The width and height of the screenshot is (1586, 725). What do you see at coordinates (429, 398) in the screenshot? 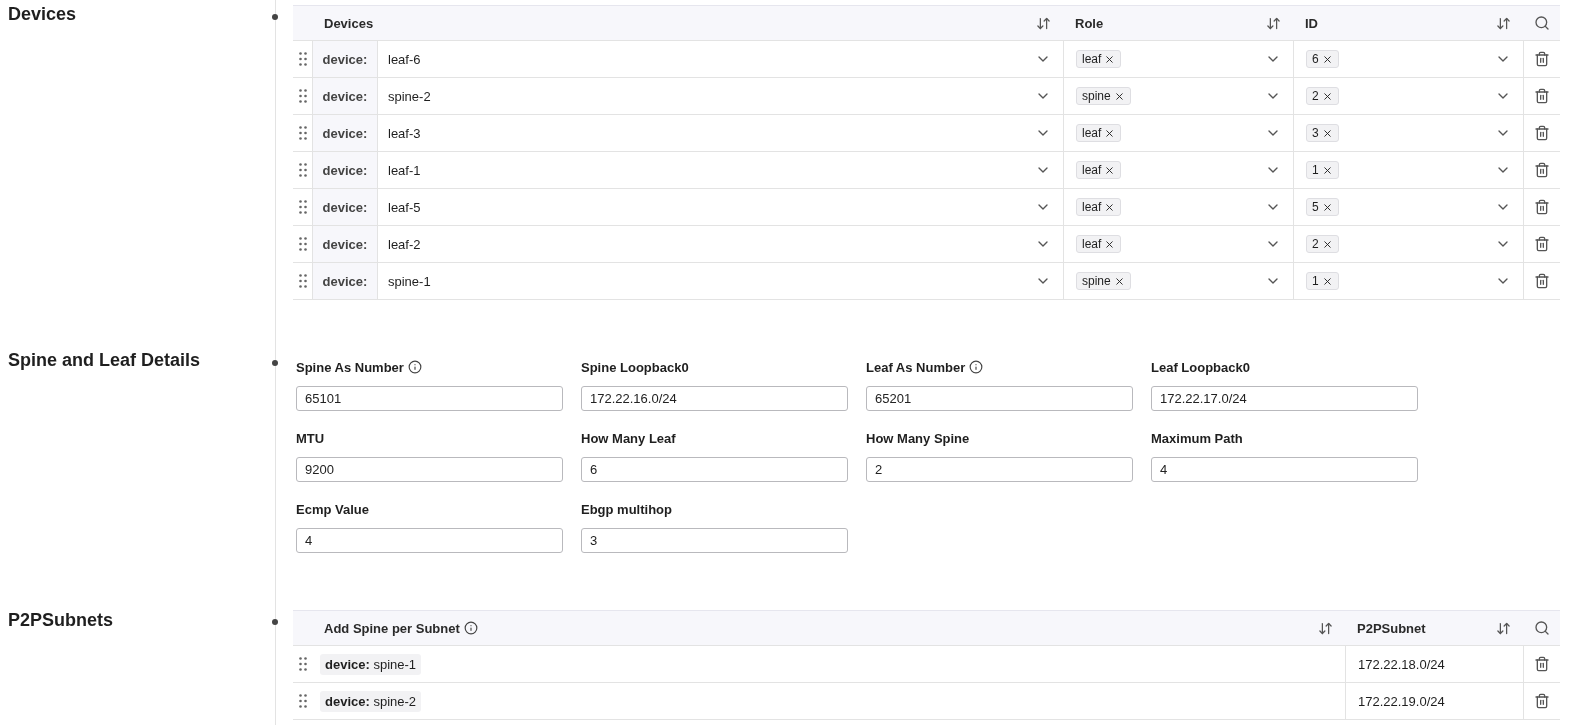
I see `input-field: 65101` at bounding box center [429, 398].